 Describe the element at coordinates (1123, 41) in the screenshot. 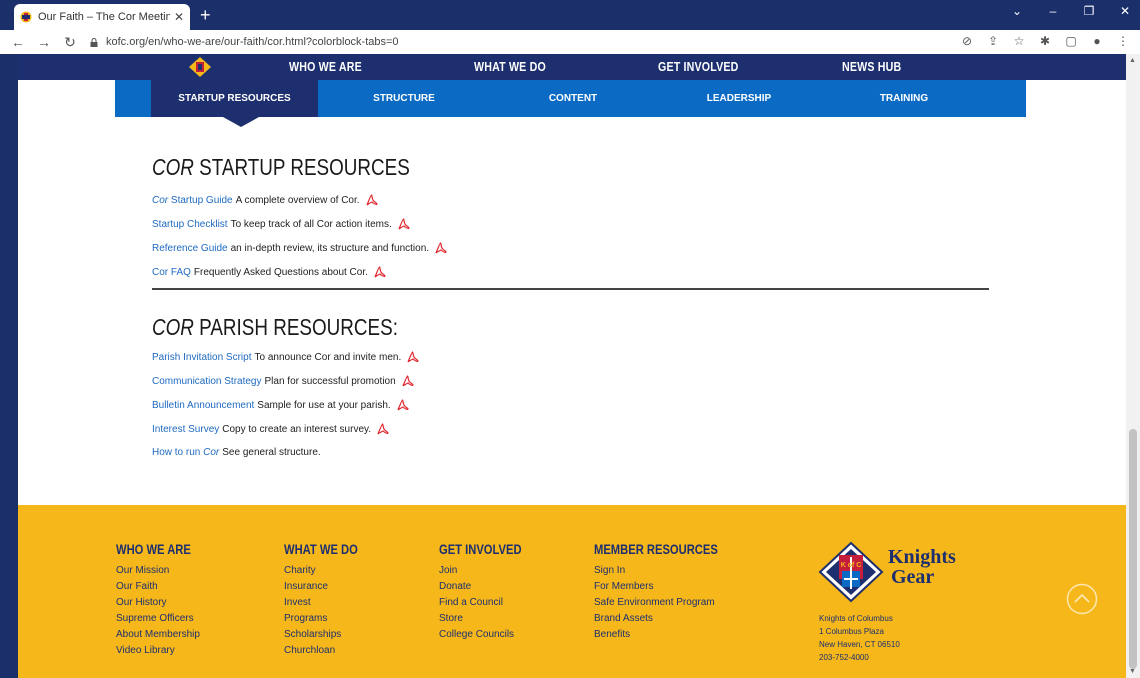

I see `menu-icon: ⋮` at that location.